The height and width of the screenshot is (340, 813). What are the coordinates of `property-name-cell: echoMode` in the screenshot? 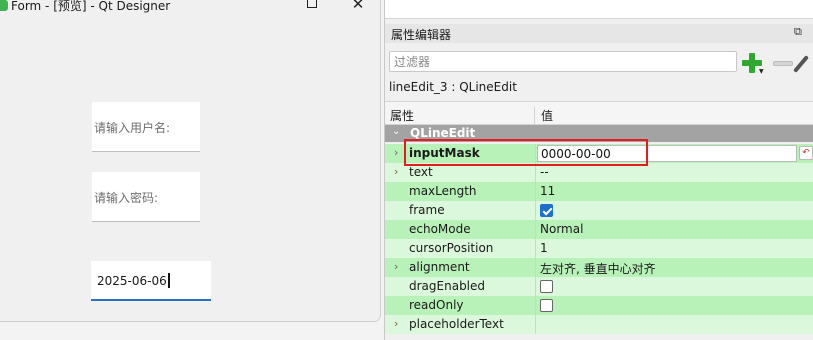 It's located at (460, 229).